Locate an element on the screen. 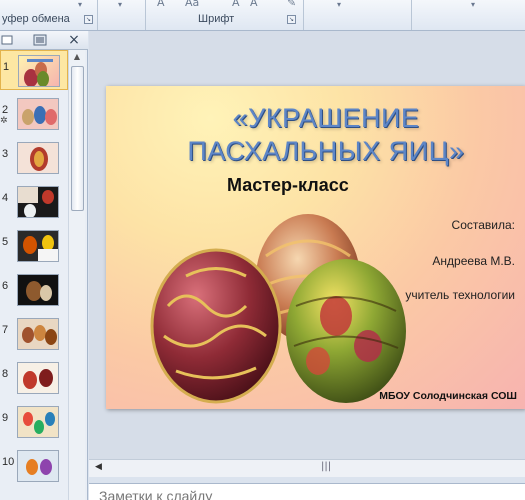 The height and width of the screenshot is (500, 525). change-case-button: Аа is located at coordinates (192, 4).